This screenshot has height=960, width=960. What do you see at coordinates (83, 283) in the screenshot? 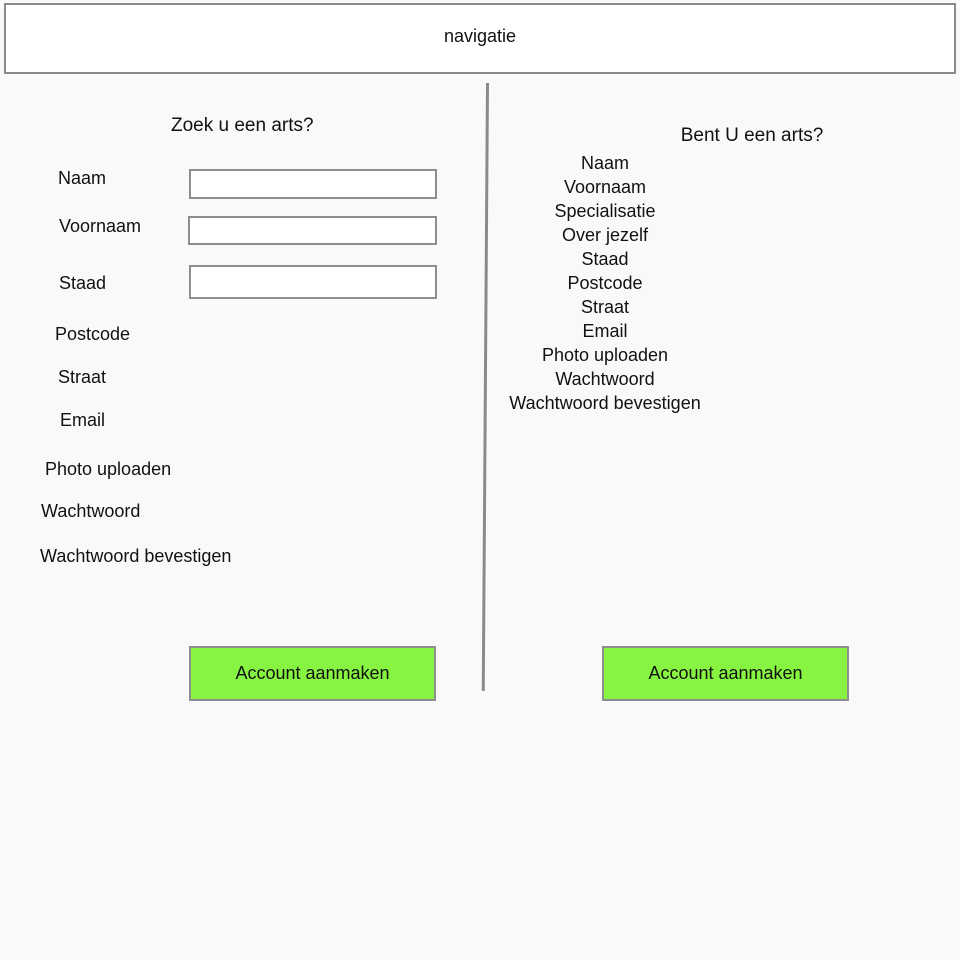
I see `patient-label-staad: Staad` at bounding box center [83, 283].